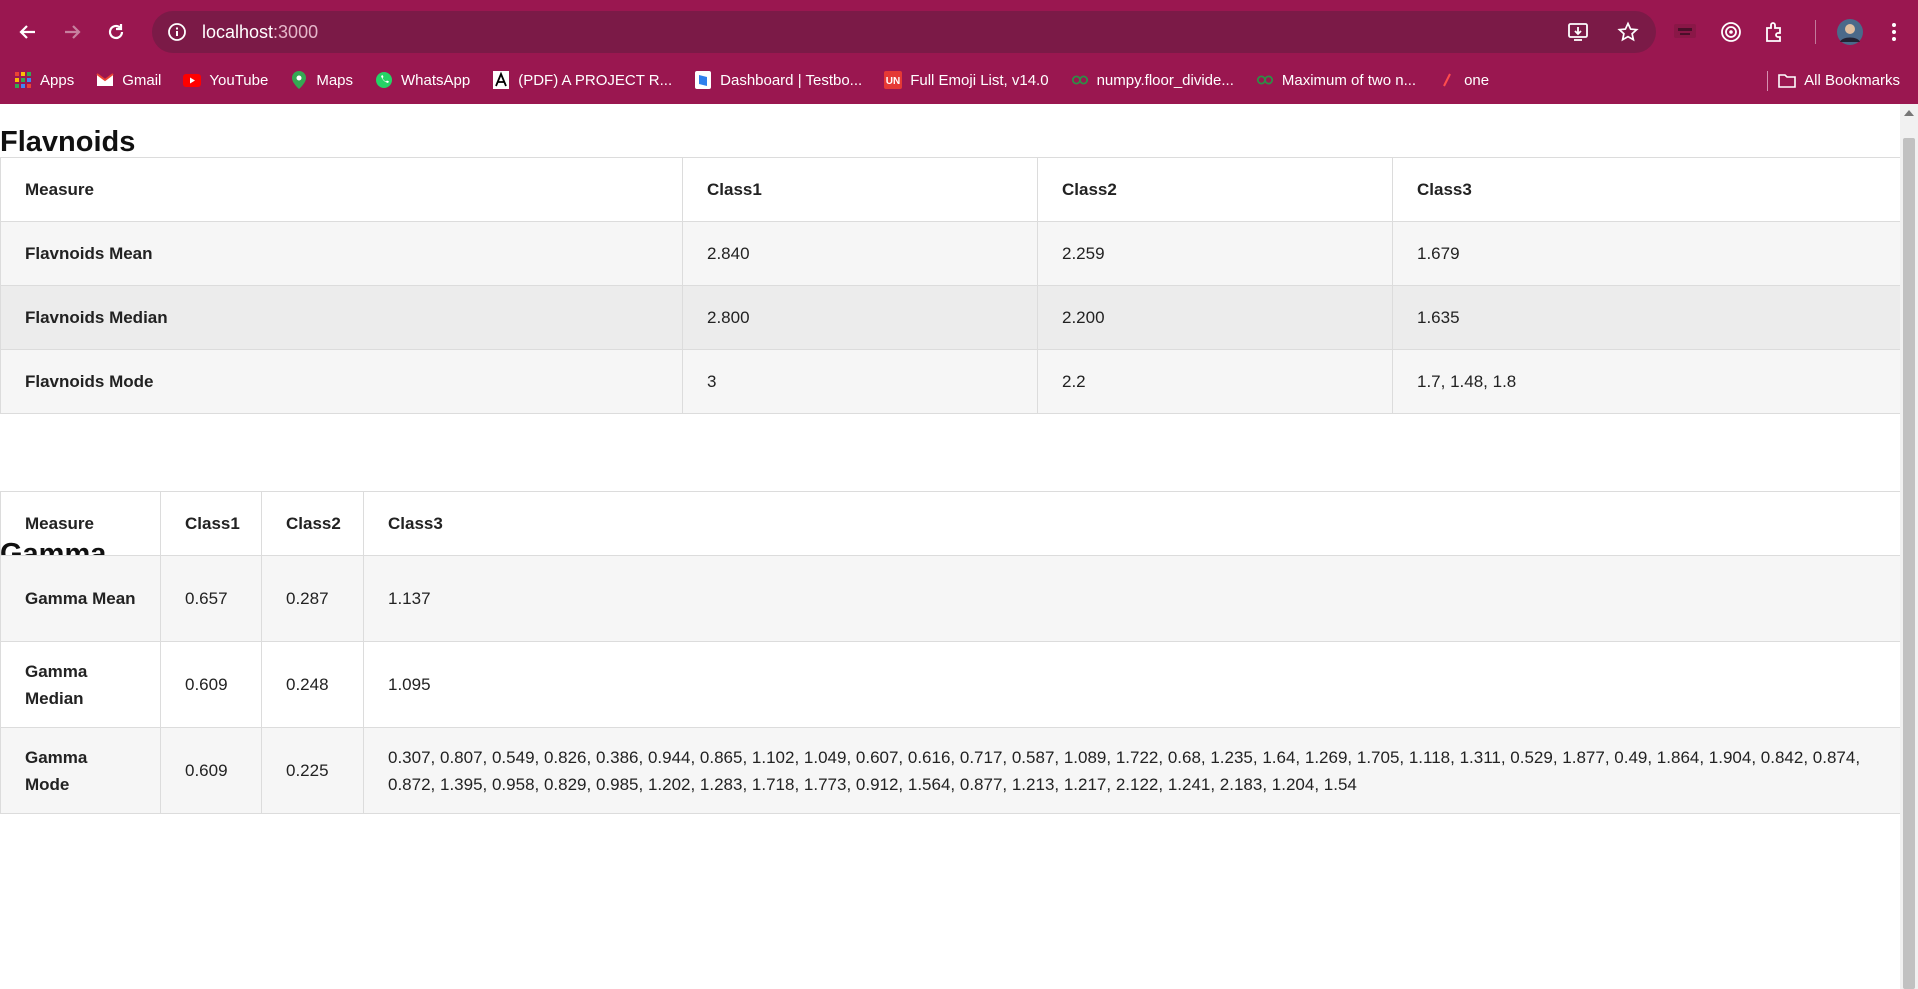  Describe the element at coordinates (335, 80) in the screenshot. I see `bookmark-label: Maps` at that location.